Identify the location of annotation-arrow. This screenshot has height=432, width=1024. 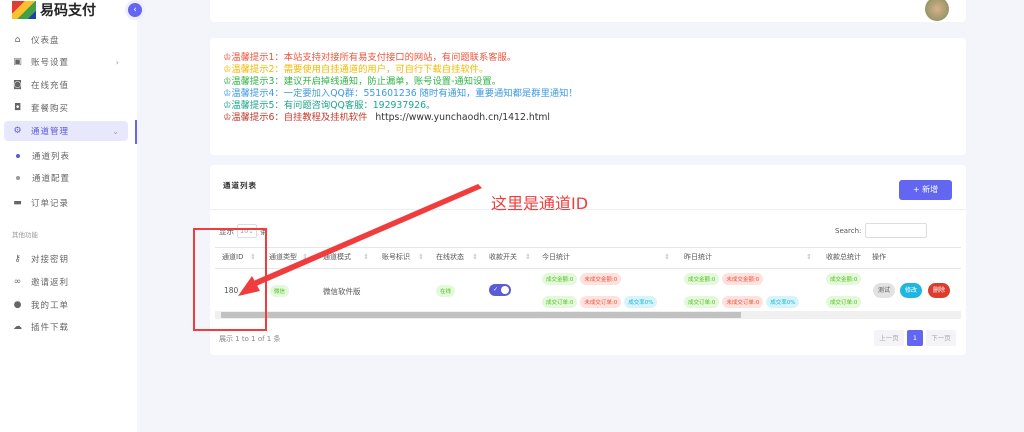
(360, 240).